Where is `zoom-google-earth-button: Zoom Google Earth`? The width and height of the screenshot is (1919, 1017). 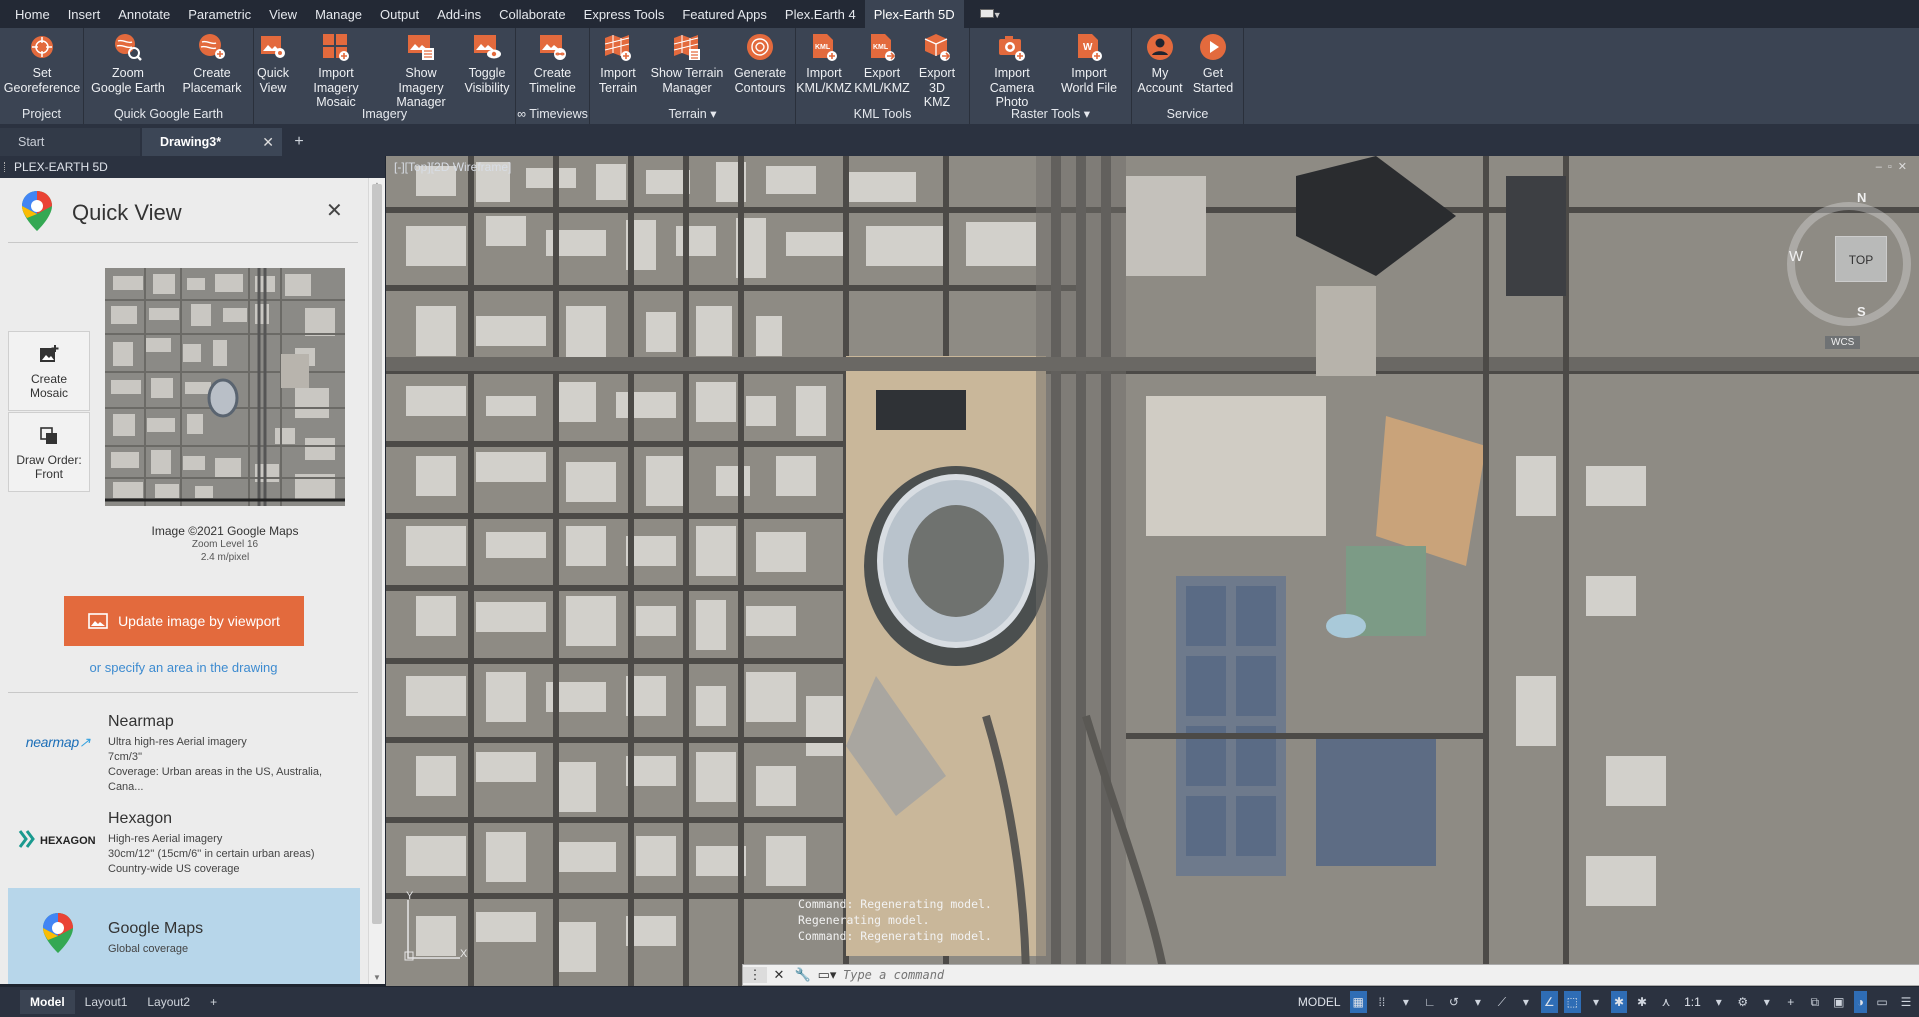 zoom-google-earth-button: Zoom Google Earth is located at coordinates (128, 63).